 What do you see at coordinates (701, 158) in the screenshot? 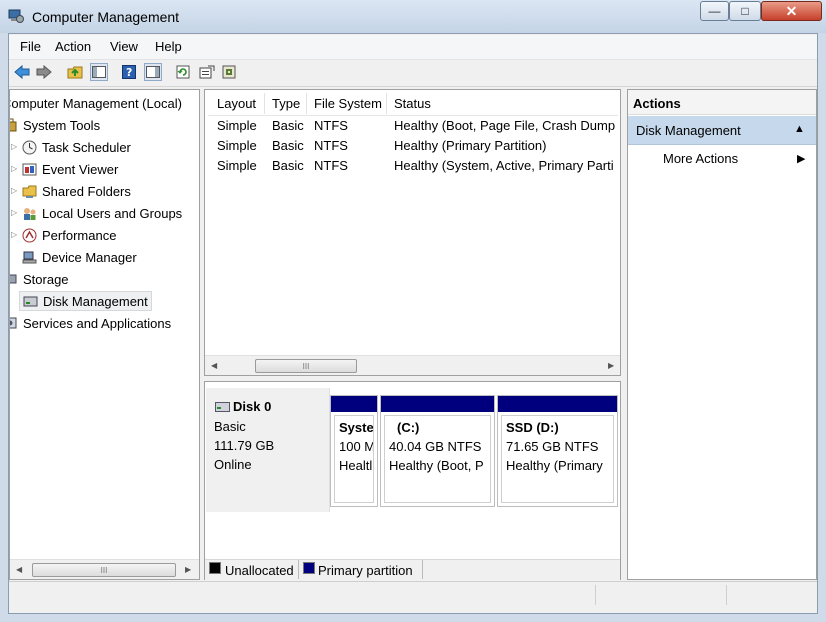
I see `action-item-label: More Actions` at bounding box center [701, 158].